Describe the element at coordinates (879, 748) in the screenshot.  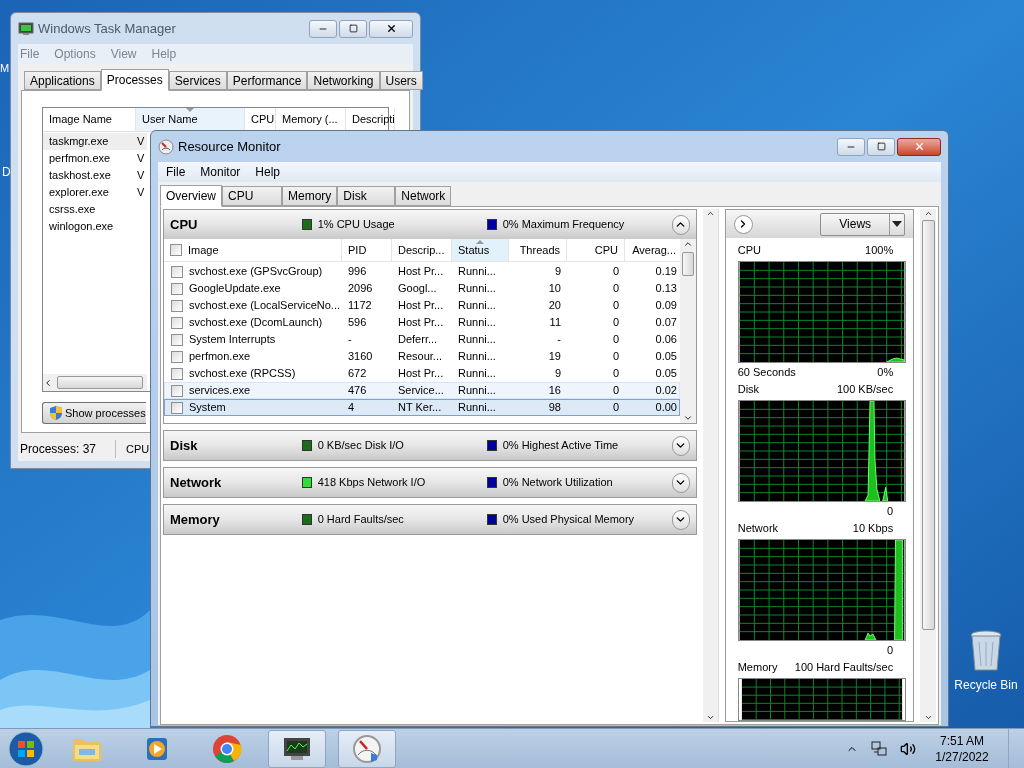
I see `network-icon` at that location.